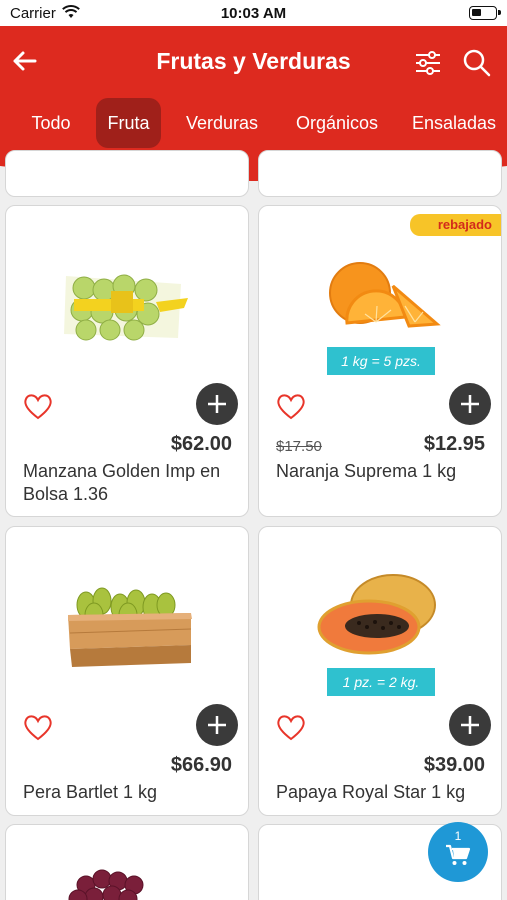 Image resolution: width=507 pixels, height=900 pixels. I want to click on product-name: Papaya Royal Star 1 kg, so click(371, 792).